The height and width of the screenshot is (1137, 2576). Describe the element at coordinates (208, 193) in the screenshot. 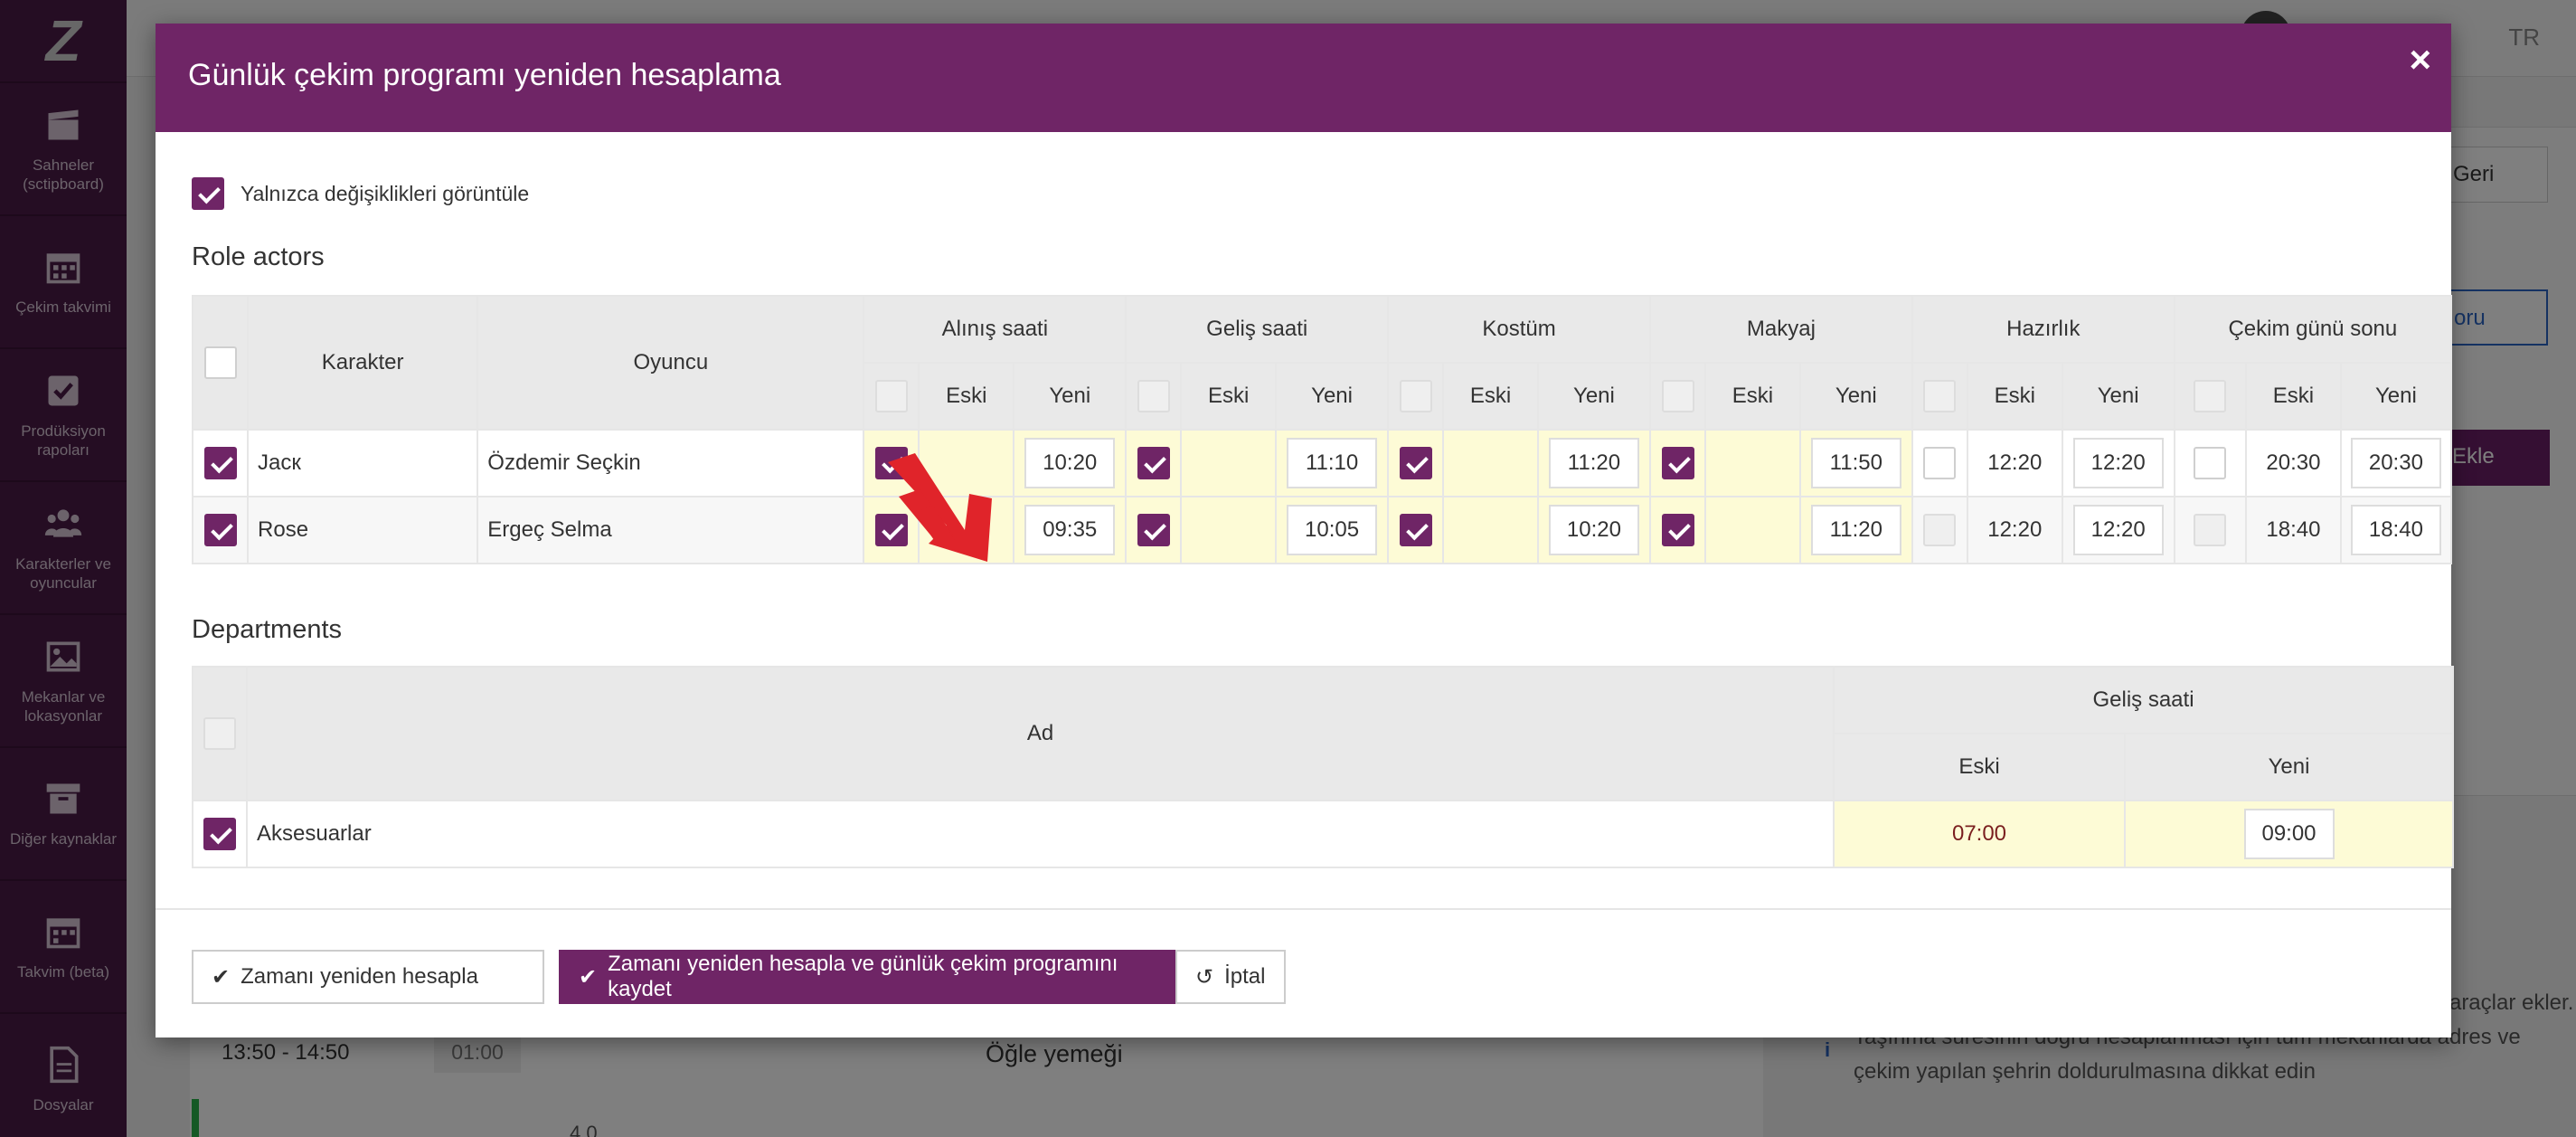

I see `show-changes-only-checkbox` at that location.